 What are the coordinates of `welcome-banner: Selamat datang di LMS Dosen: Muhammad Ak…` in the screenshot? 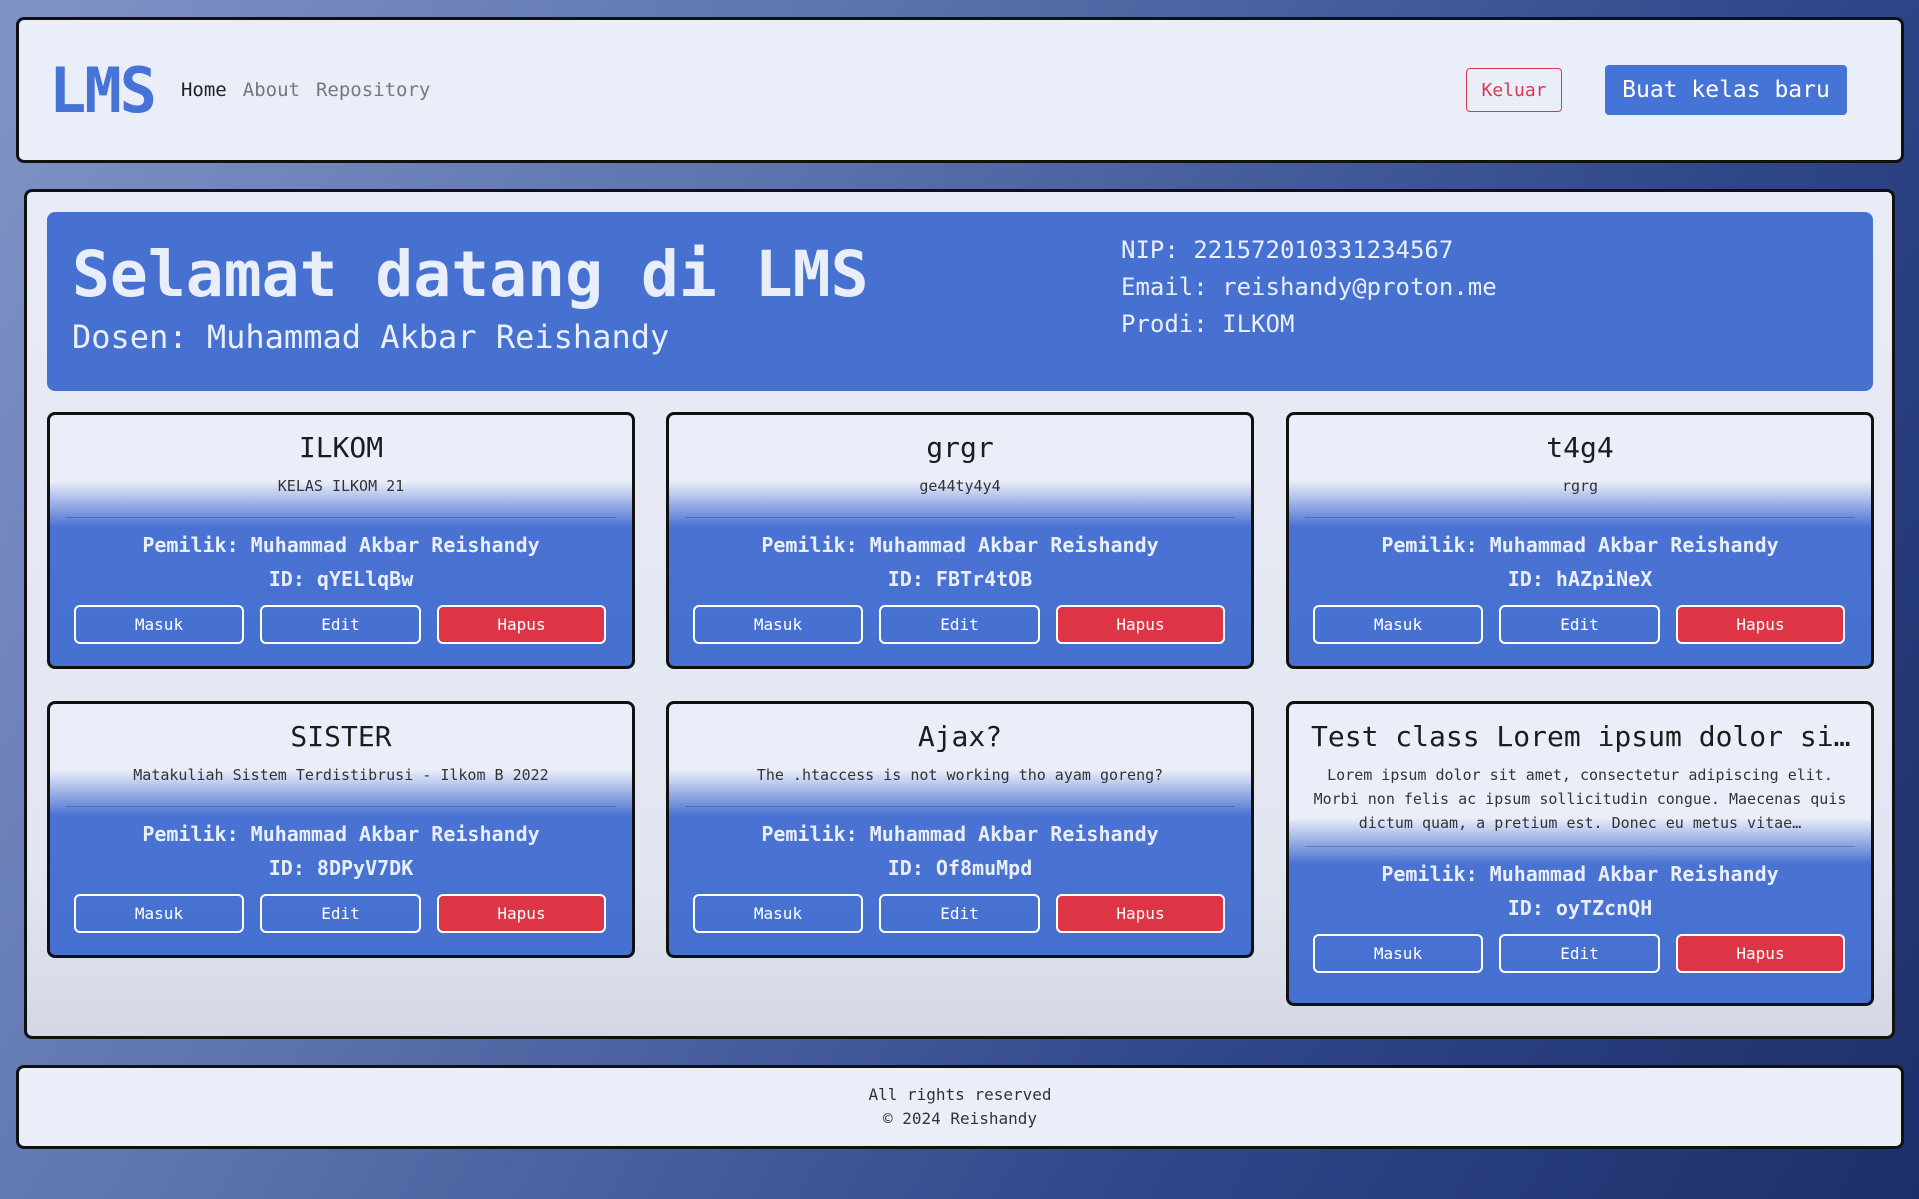 It's located at (960, 301).